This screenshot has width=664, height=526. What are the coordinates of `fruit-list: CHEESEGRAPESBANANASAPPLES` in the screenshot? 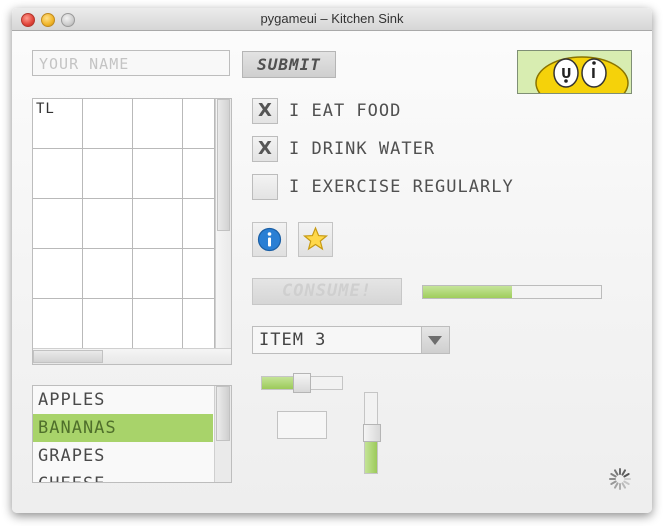 It's located at (132, 434).